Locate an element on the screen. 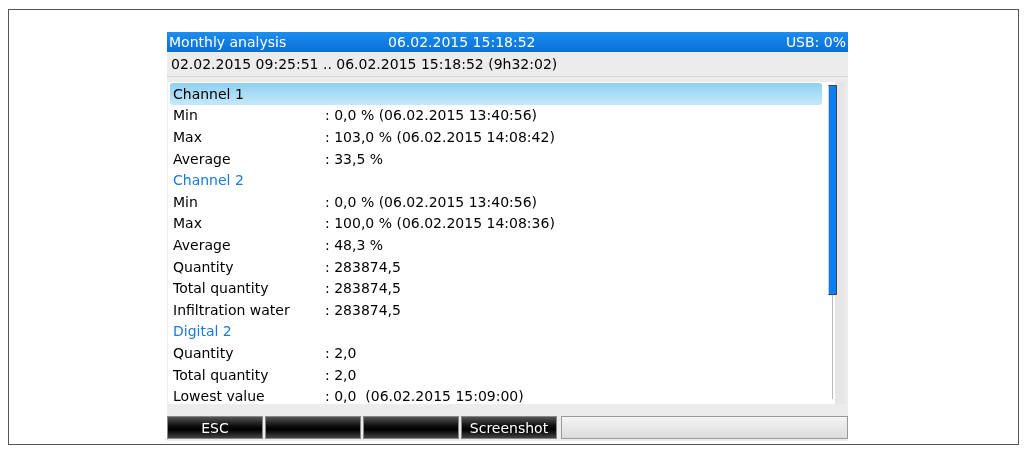  softkey: ESC is located at coordinates (215, 427).